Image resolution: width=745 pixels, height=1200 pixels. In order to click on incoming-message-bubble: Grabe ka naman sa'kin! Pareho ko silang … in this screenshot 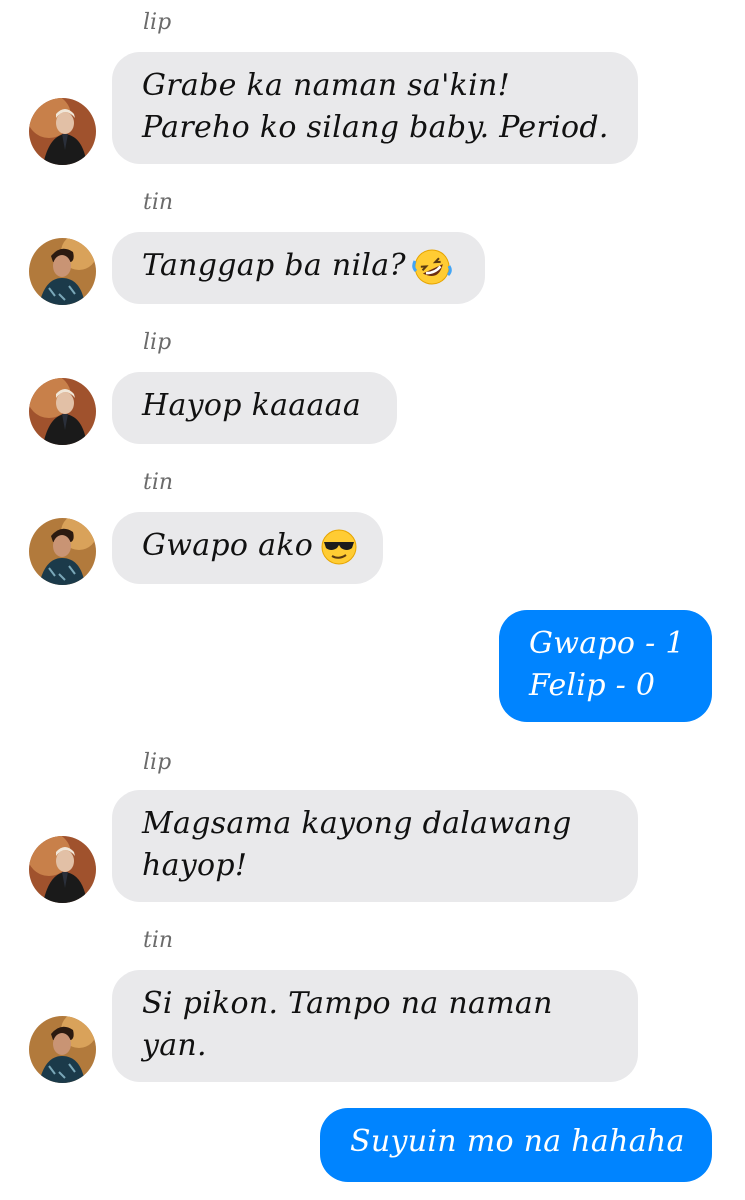, I will do `click(375, 108)`.